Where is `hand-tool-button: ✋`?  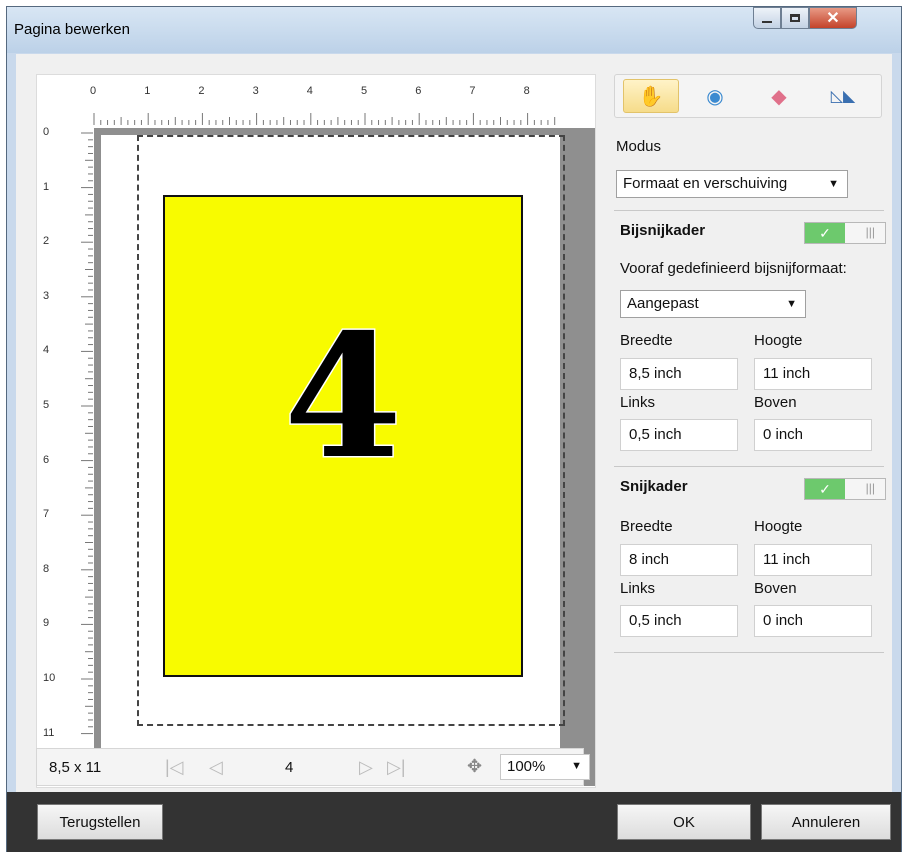
hand-tool-button: ✋ is located at coordinates (651, 96).